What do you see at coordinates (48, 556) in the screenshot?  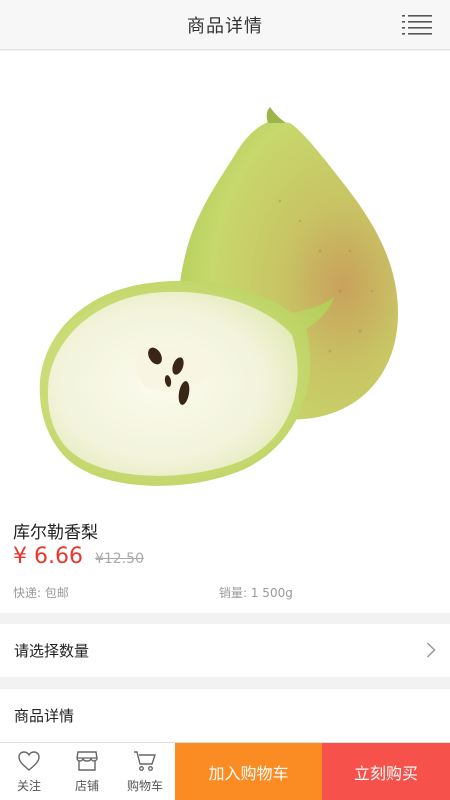 I see `current-price: ¥ 6.66` at bounding box center [48, 556].